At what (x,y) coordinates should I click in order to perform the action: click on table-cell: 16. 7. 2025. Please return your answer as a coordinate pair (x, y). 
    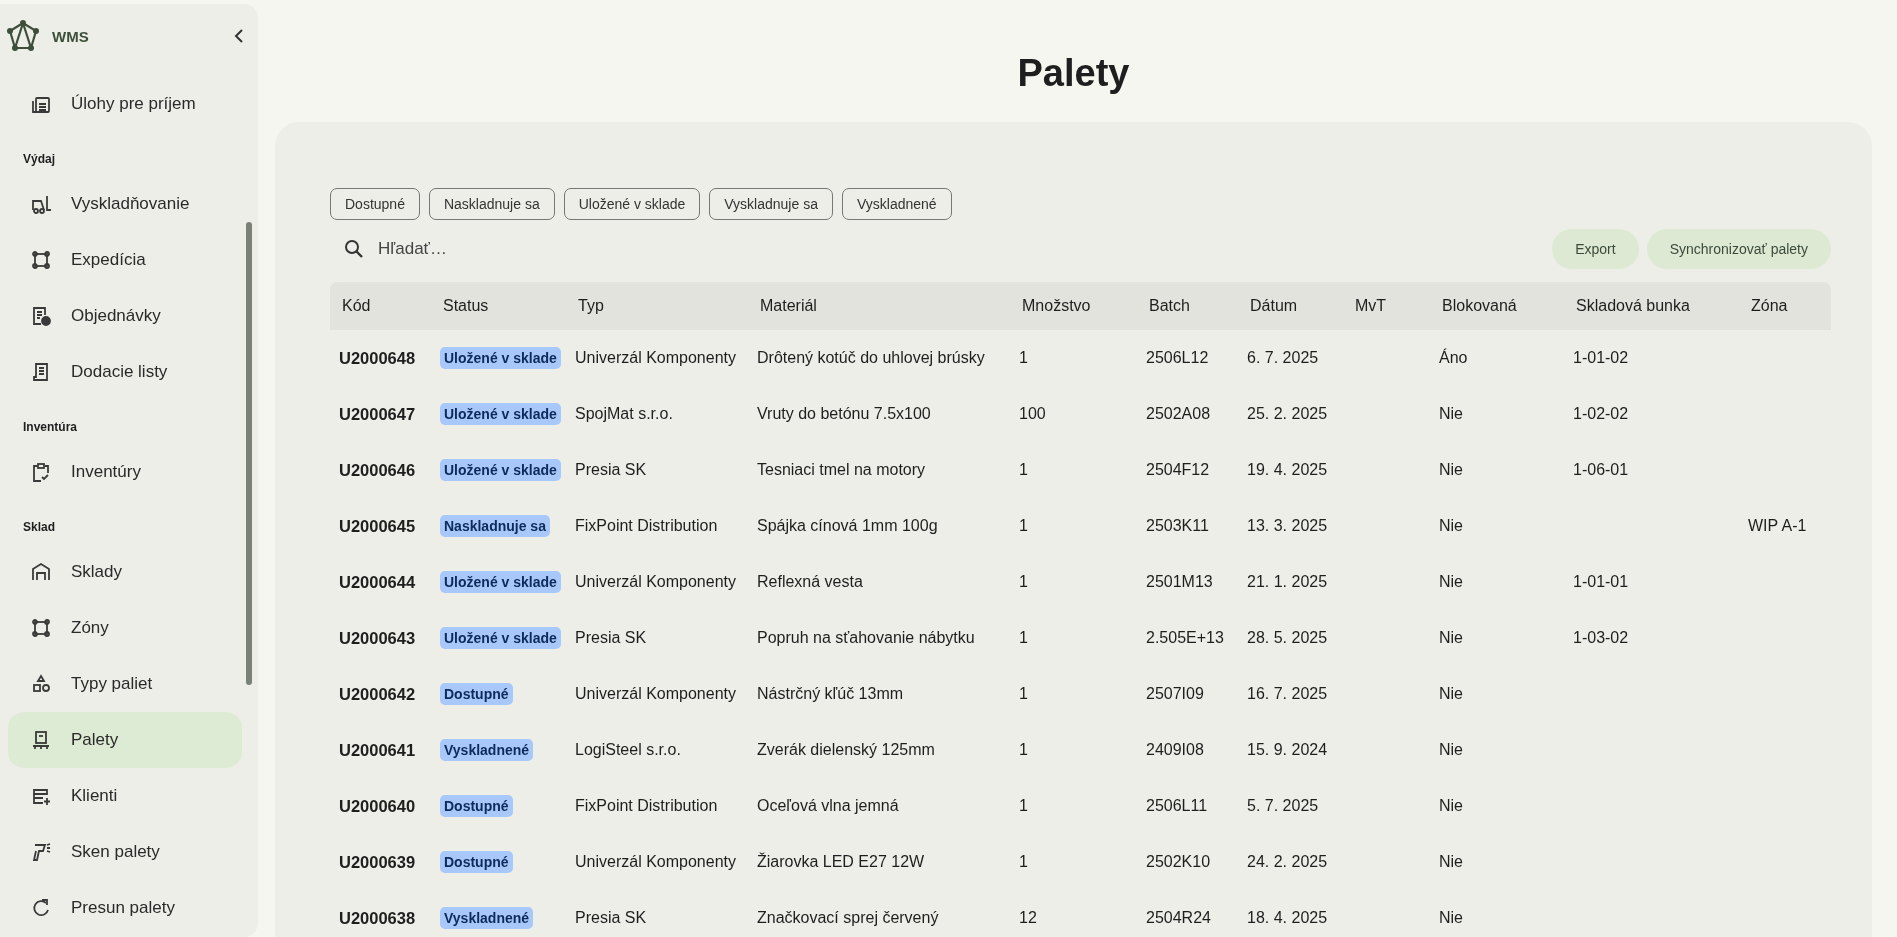
    Looking at the image, I should click on (1287, 693).